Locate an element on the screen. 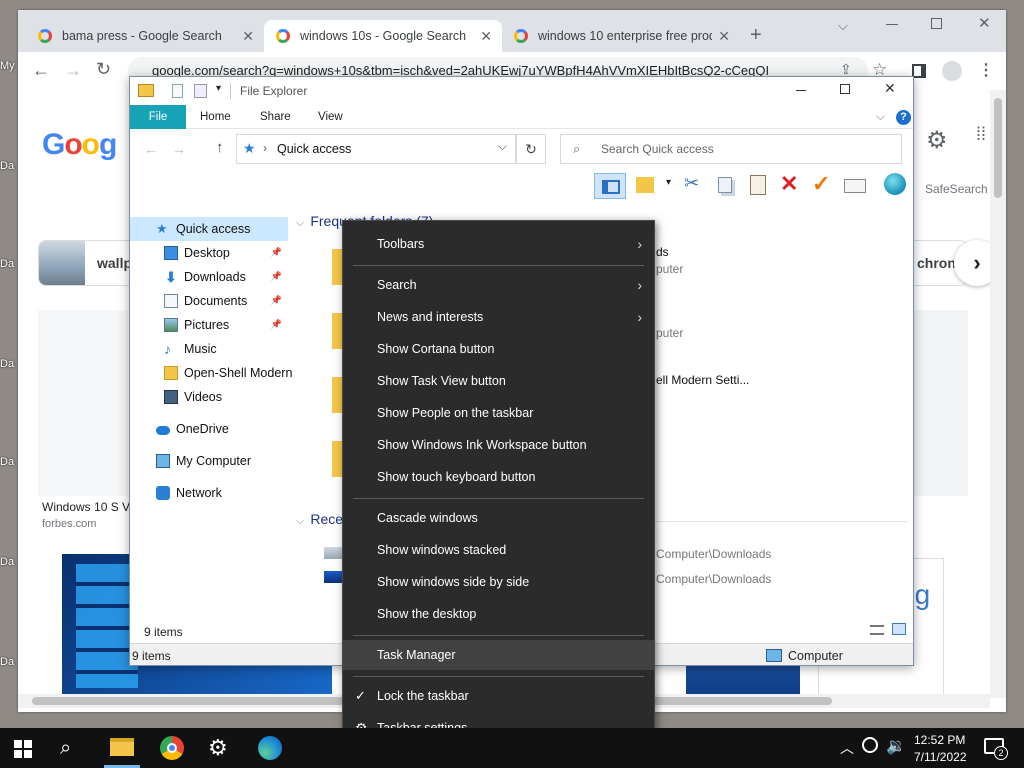 The width and height of the screenshot is (1024, 768). sidebar-item-my-computer: My Computer is located at coordinates (209, 461).